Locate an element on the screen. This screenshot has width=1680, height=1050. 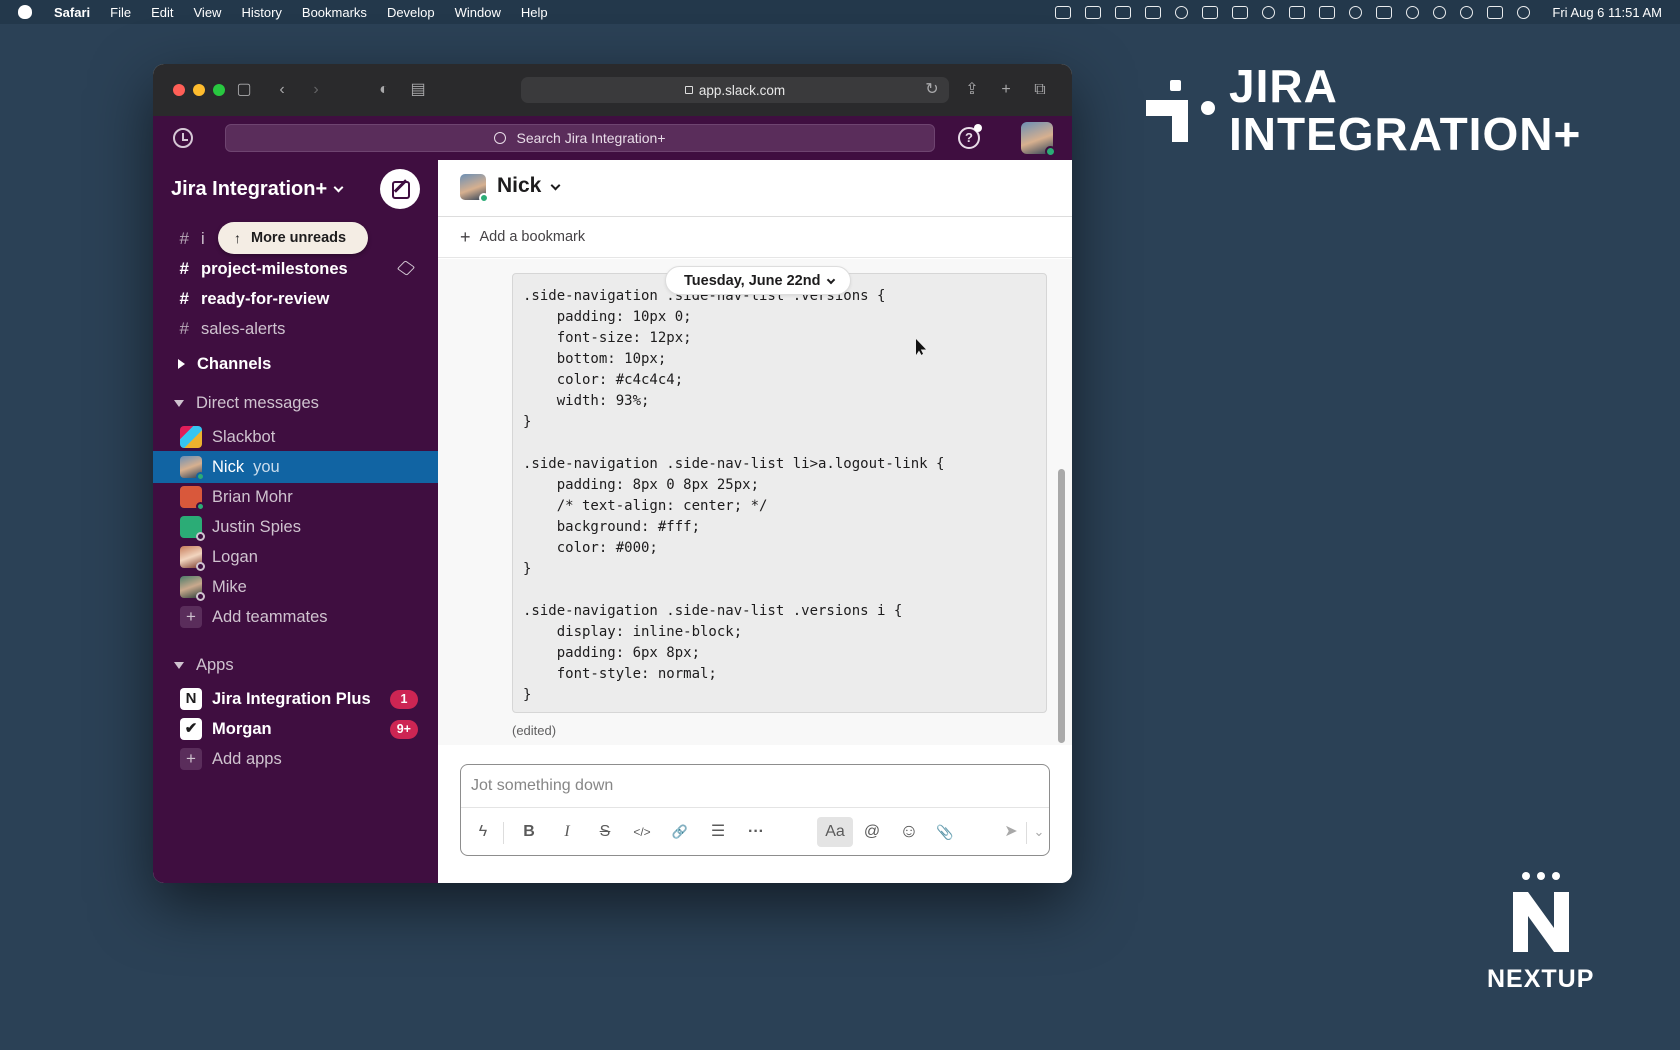
safari-toolbar: ▢ ‹ › ◐ ▤ app.slack.com ↻ ⇪ + ⧉ is located at coordinates (612, 90).